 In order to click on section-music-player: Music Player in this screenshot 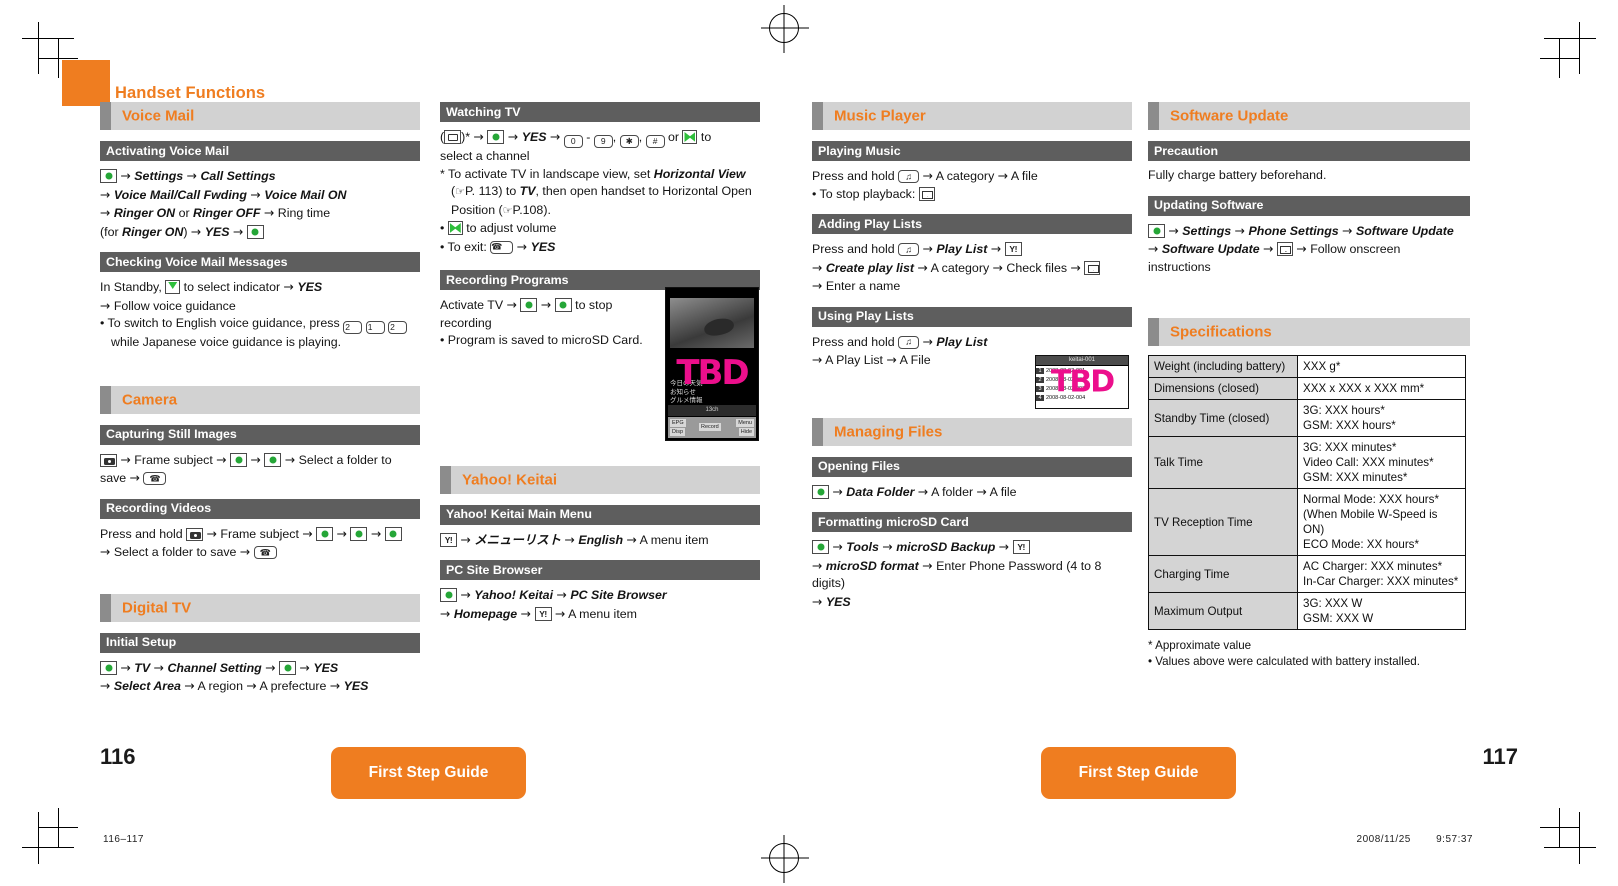, I will do `click(972, 116)`.